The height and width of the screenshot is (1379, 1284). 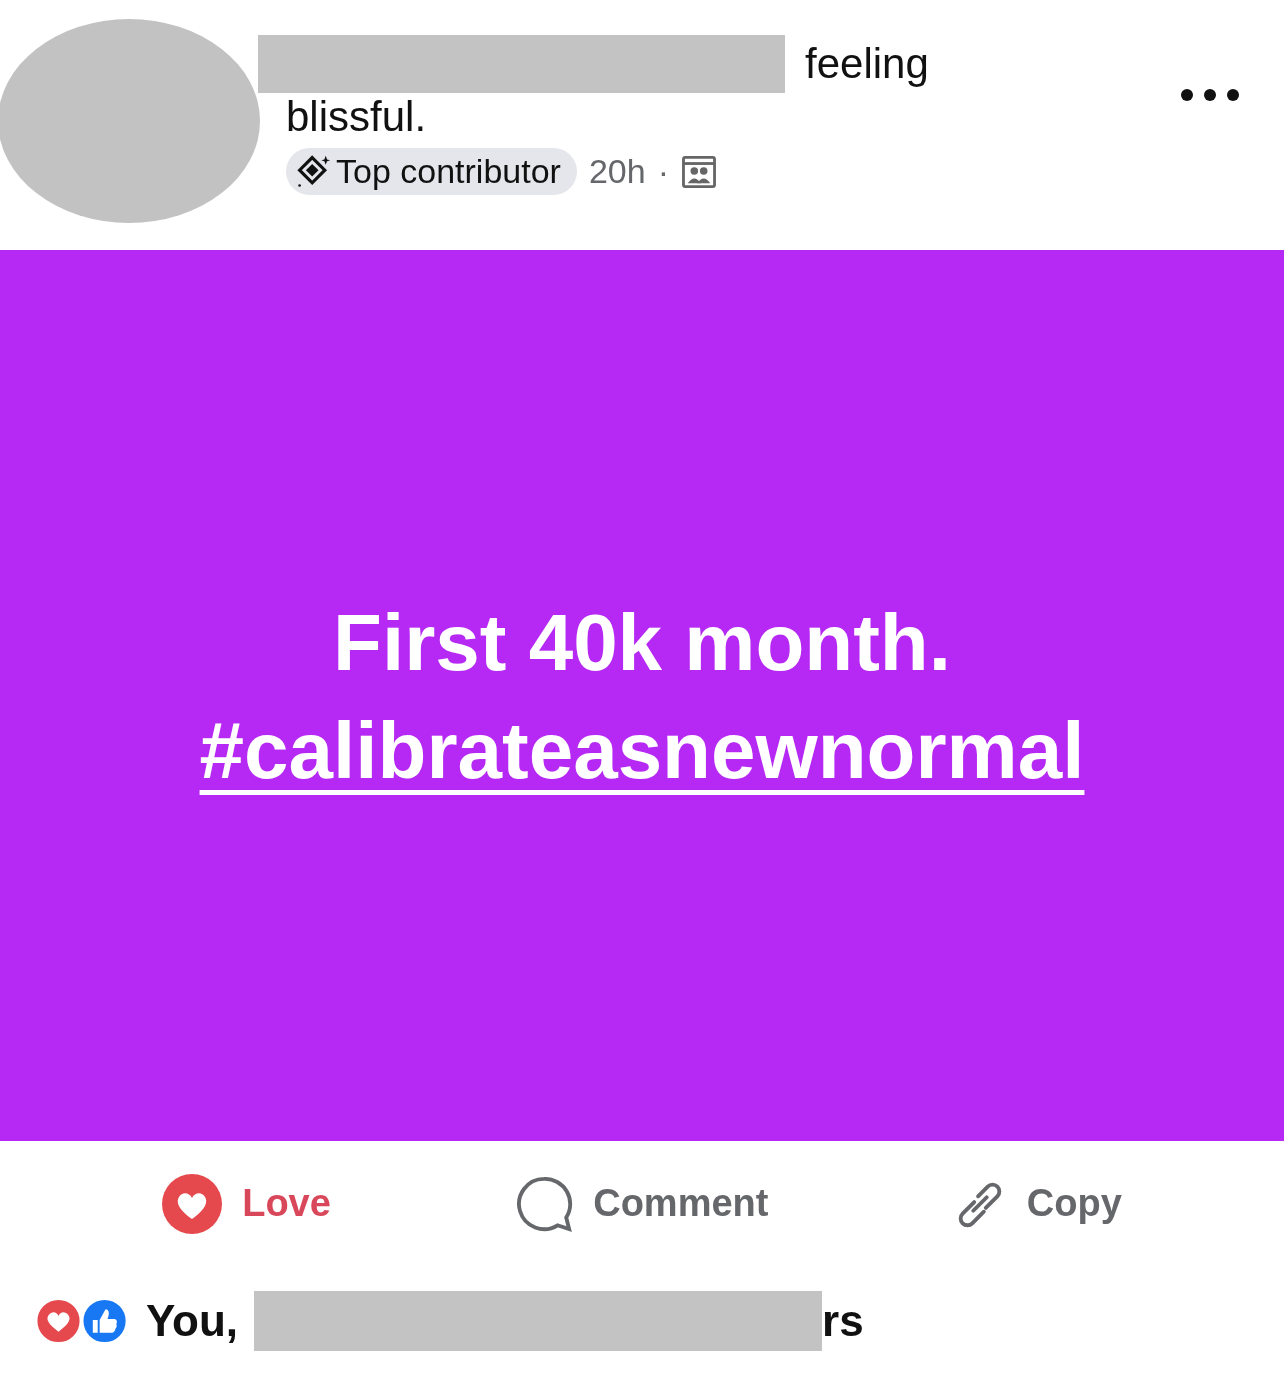 I want to click on group-audience-icon, so click(x=698, y=171).